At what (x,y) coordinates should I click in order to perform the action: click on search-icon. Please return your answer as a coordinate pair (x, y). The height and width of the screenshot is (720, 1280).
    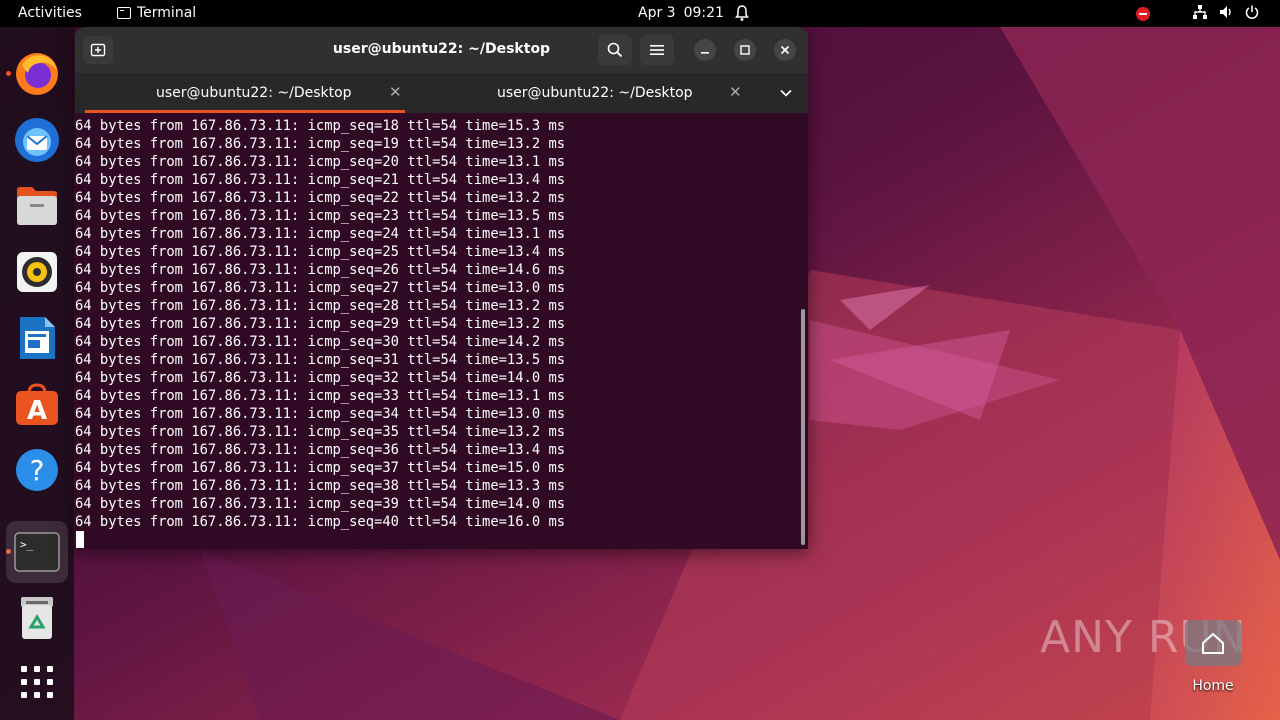
    Looking at the image, I should click on (615, 50).